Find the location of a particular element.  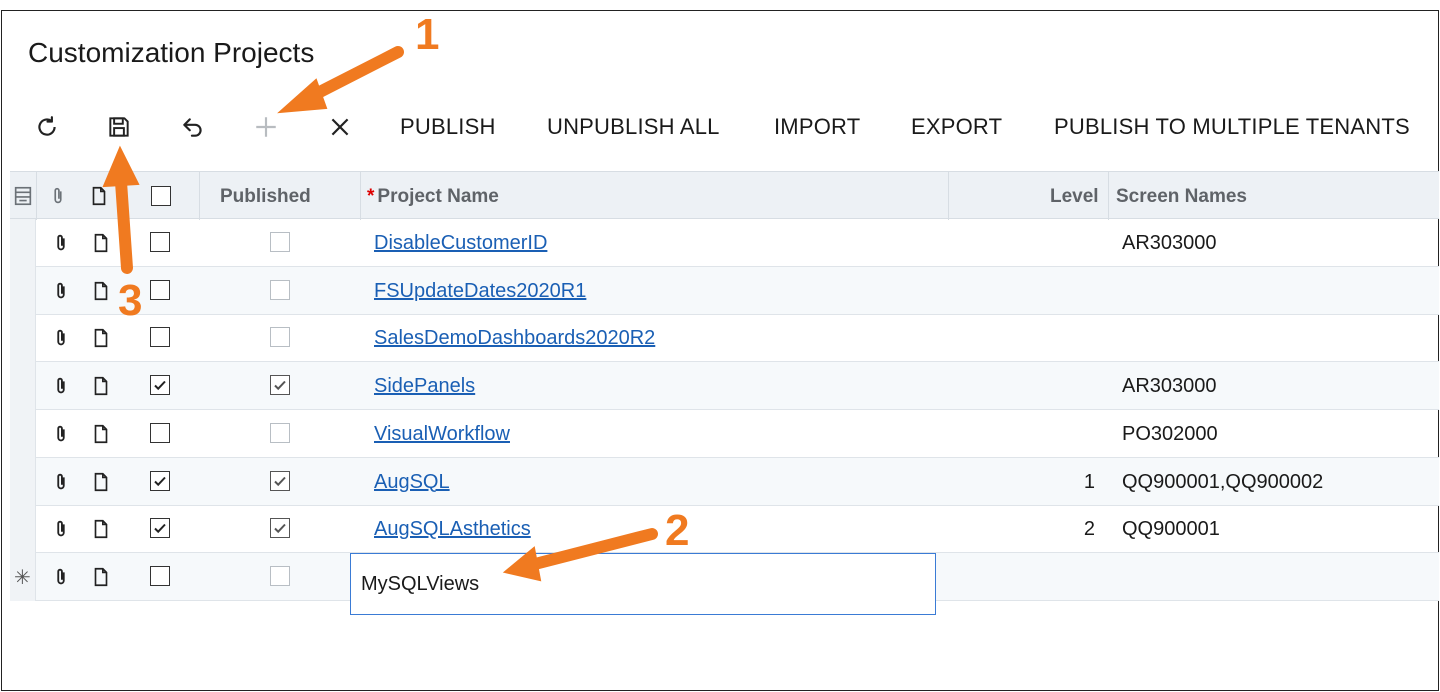

table-row: FSUpdateDates2020R1 is located at coordinates (724, 290).